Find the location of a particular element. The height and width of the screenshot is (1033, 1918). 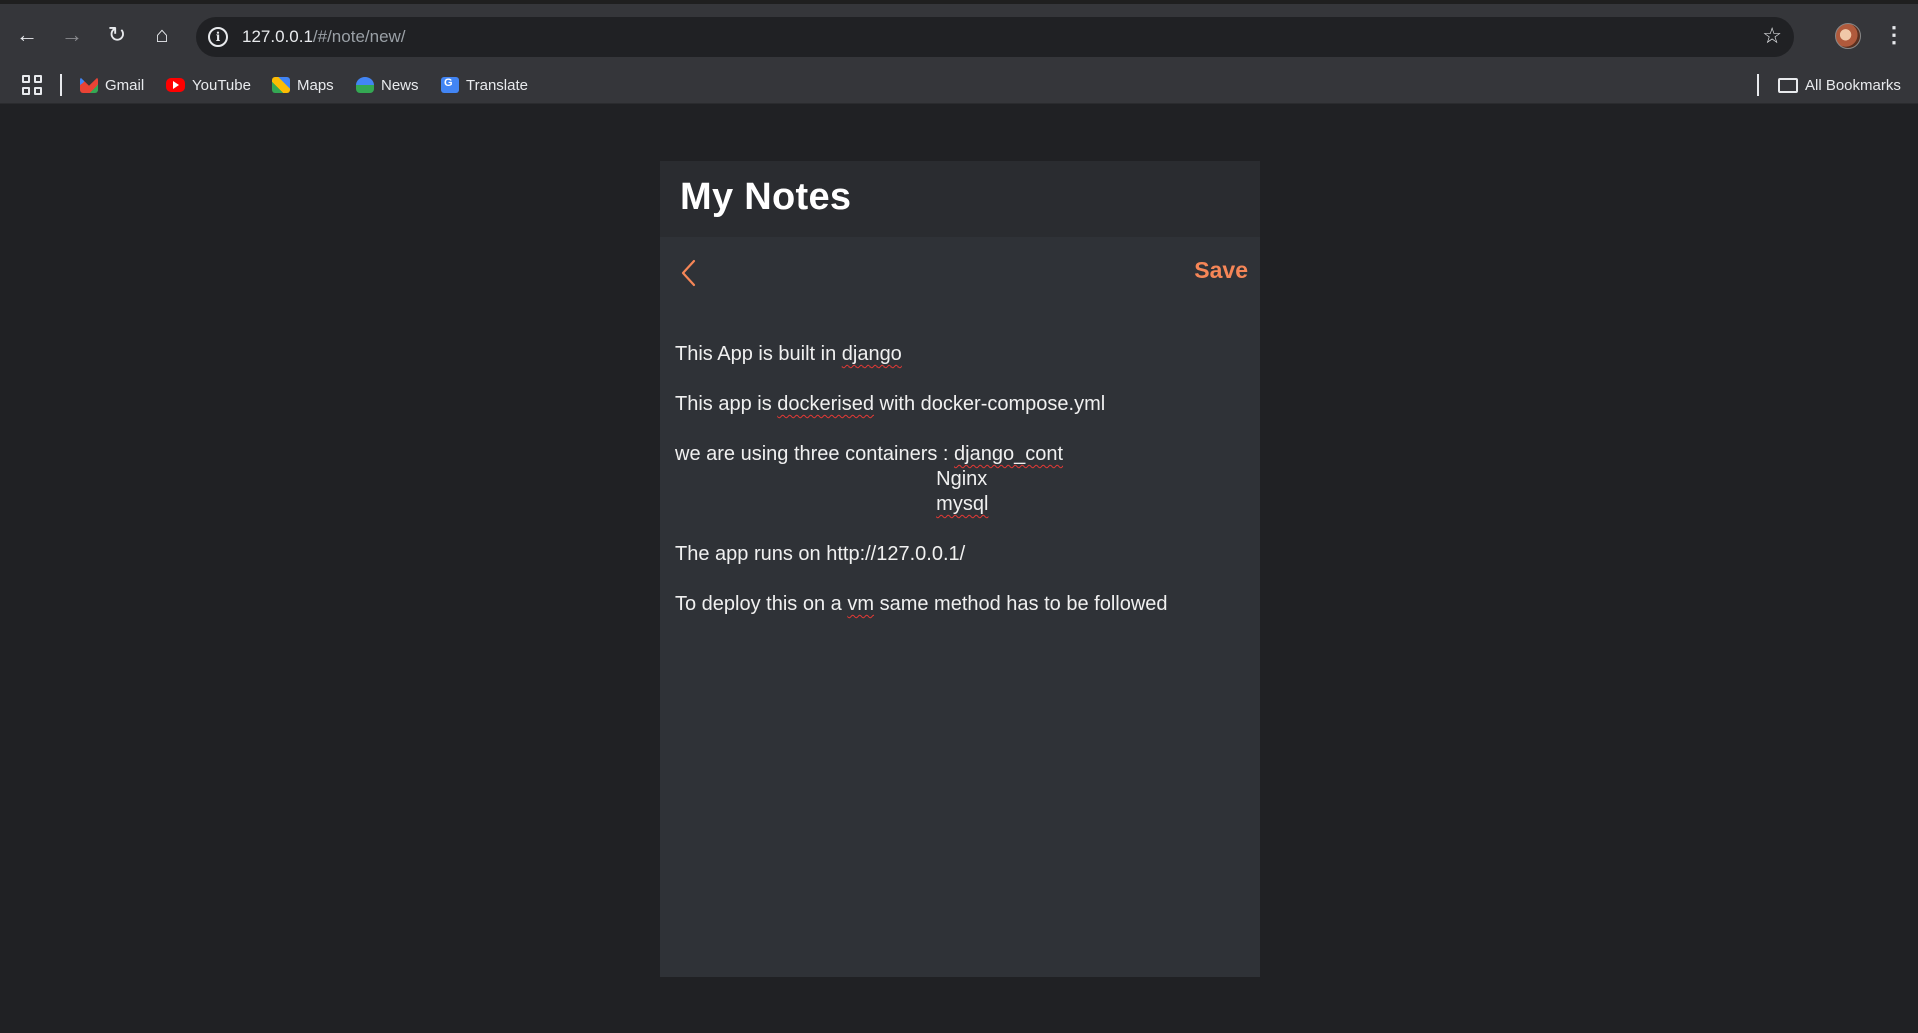

note-line: The app runs on http://127.0.0.1/ is located at coordinates (960, 554).